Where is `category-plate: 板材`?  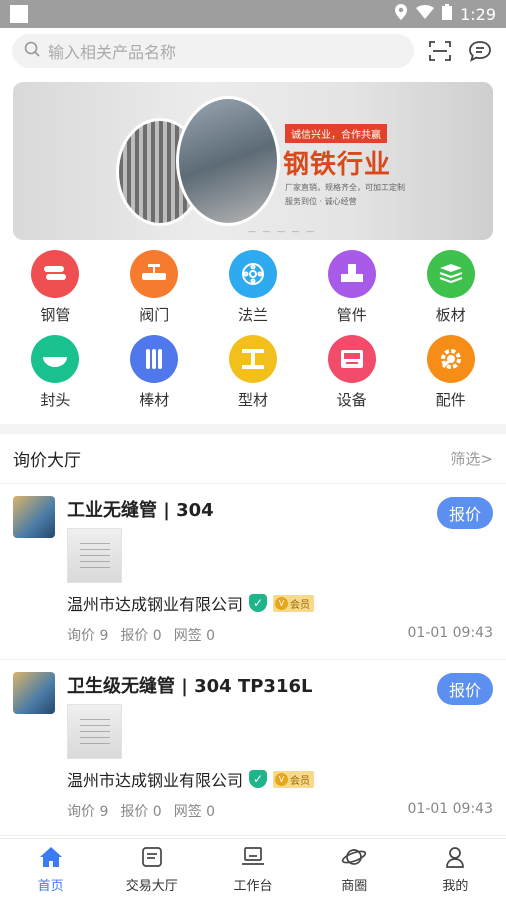 category-plate: 板材 is located at coordinates (450, 287).